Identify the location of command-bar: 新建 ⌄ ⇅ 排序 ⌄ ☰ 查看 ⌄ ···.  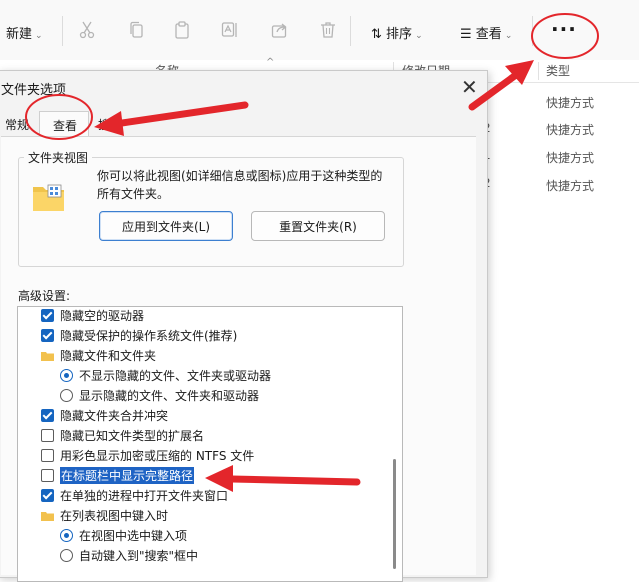
(319, 30).